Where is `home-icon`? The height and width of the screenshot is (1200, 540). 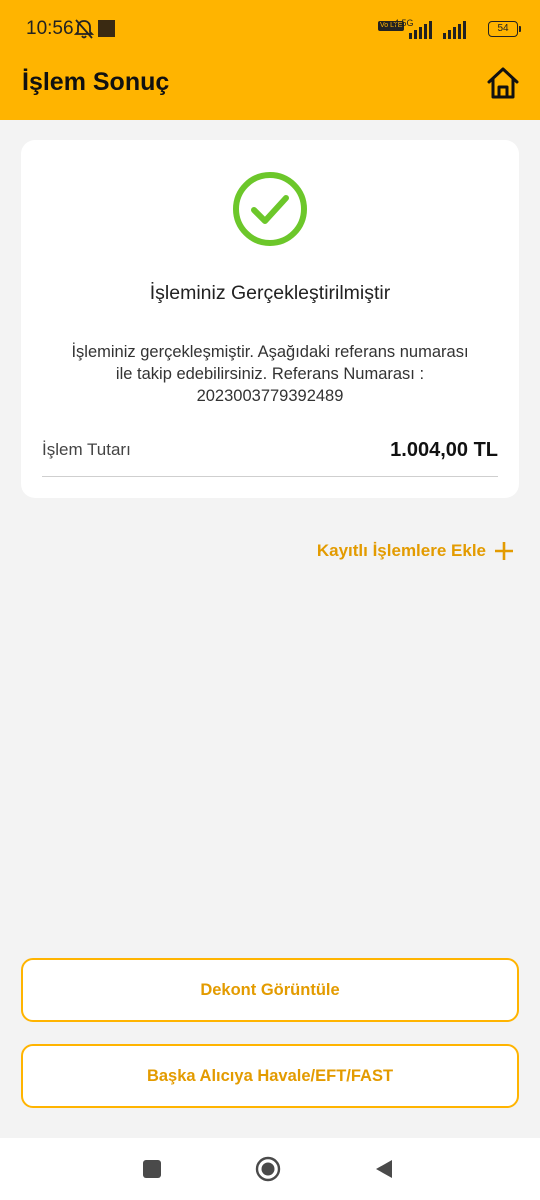 home-icon is located at coordinates (503, 83).